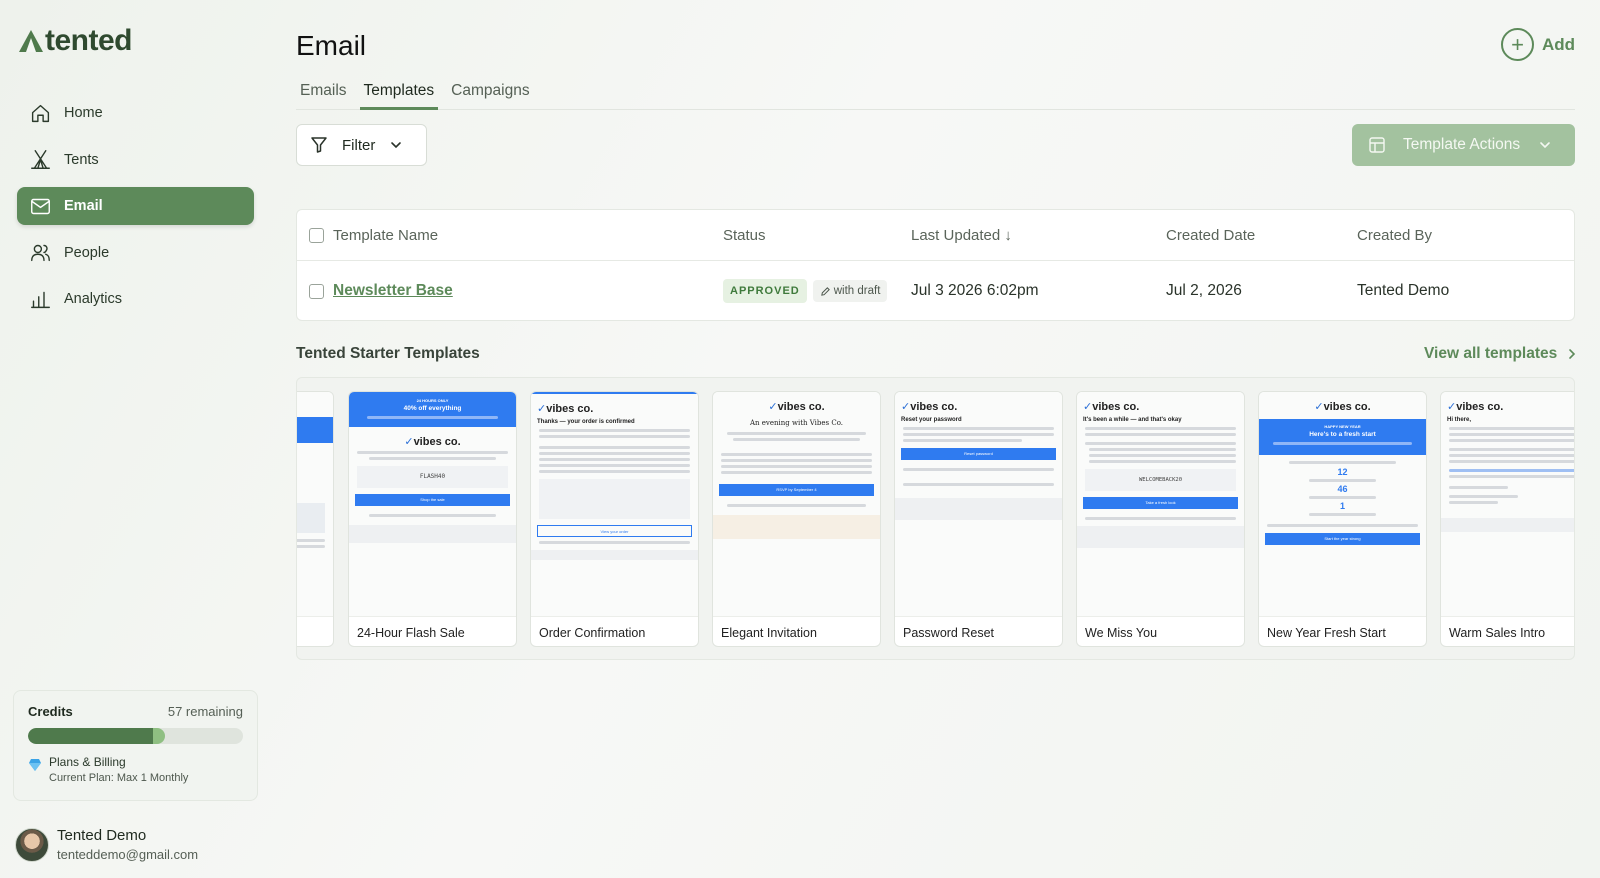 The height and width of the screenshot is (878, 1600). I want to click on preview-heading: An evening with Vibes Co., so click(796, 423).